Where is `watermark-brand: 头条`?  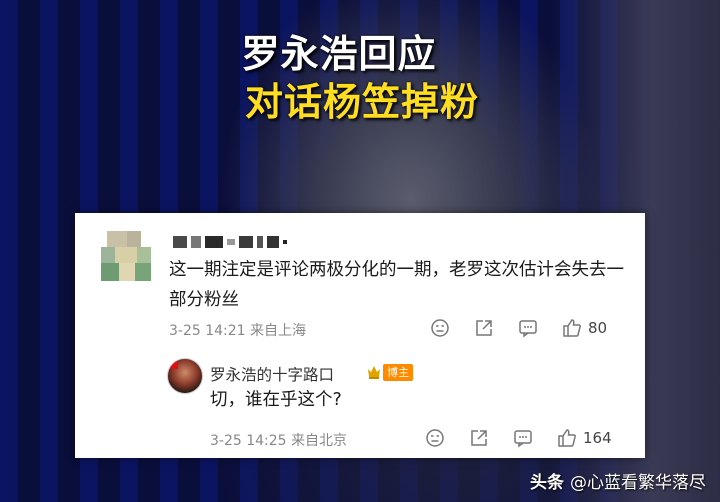 watermark-brand: 头条 is located at coordinates (547, 483).